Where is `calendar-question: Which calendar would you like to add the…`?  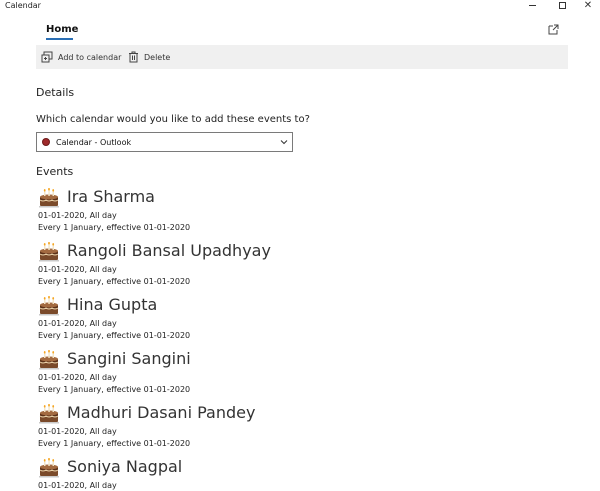
calendar-question: Which calendar would you like to add the… is located at coordinates (173, 119).